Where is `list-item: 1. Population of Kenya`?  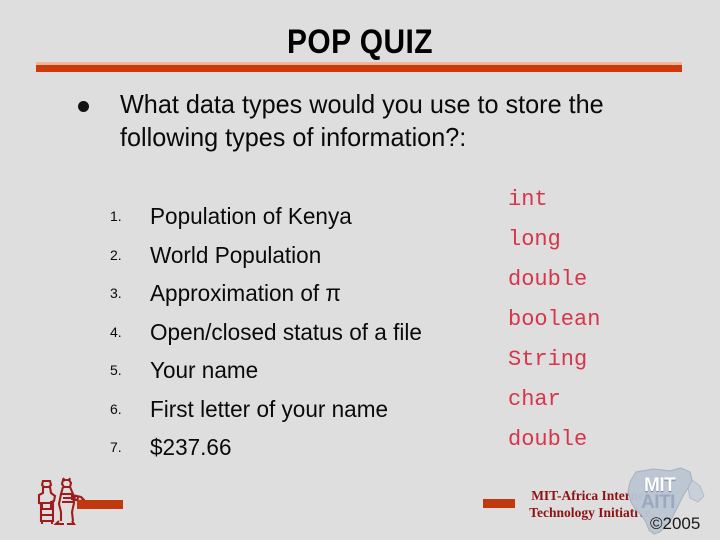 list-item: 1. Population of Kenya is located at coordinates (320, 217).